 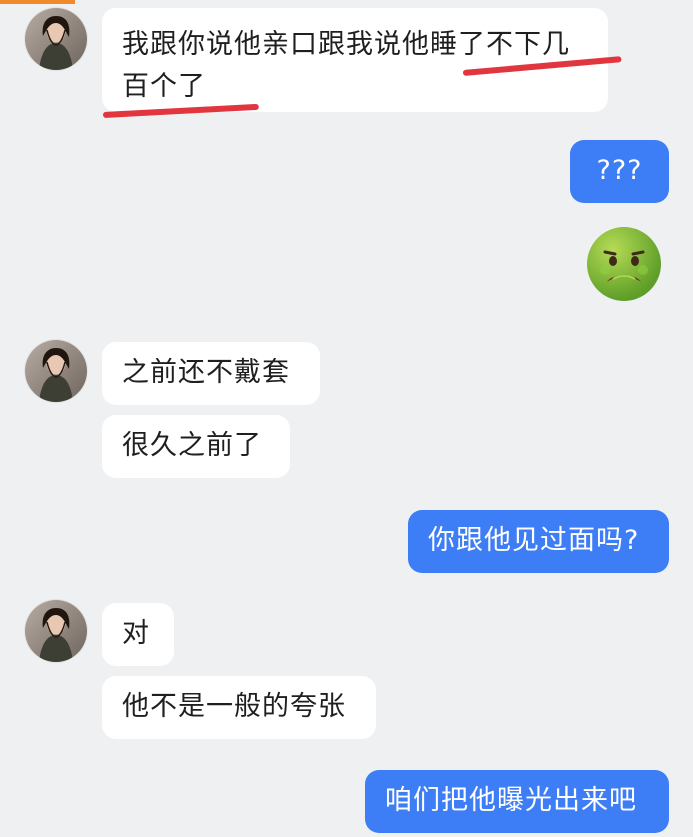 What do you see at coordinates (37, 2) in the screenshot?
I see `top-strip` at bounding box center [37, 2].